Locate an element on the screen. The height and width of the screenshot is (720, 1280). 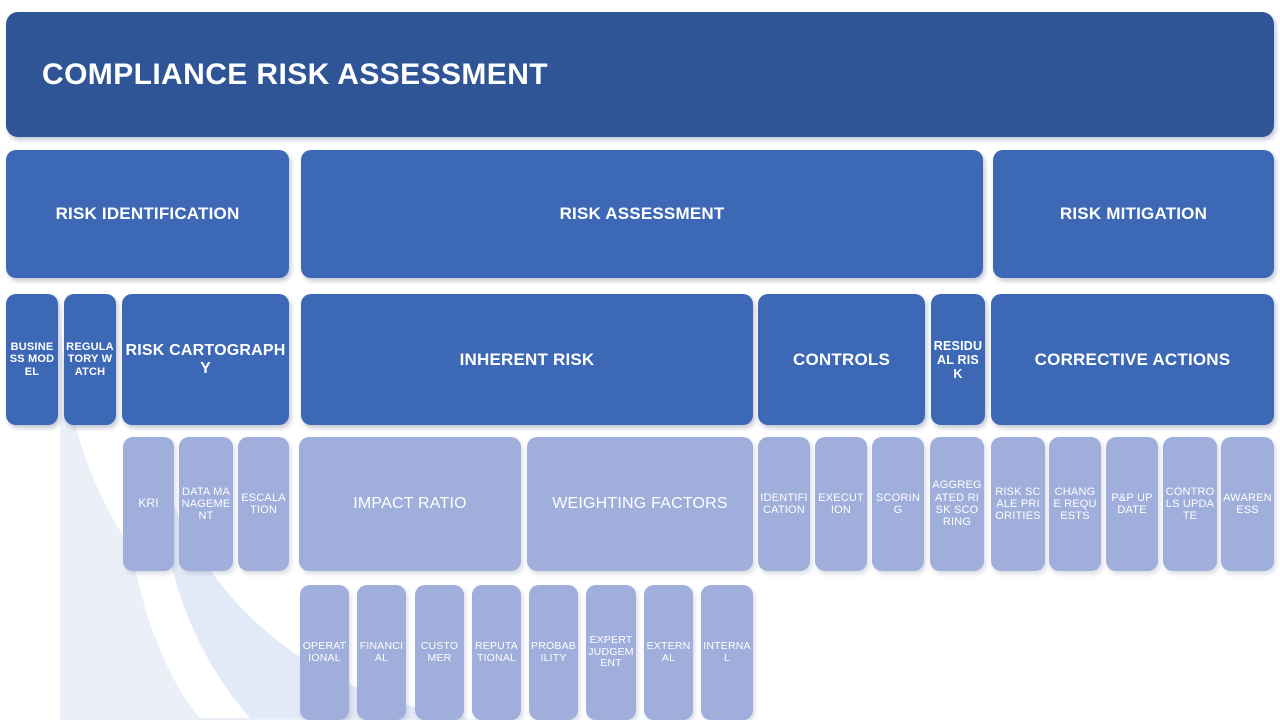
phase-risk-assessment: RISK ASSESSMENT is located at coordinates (642, 214).